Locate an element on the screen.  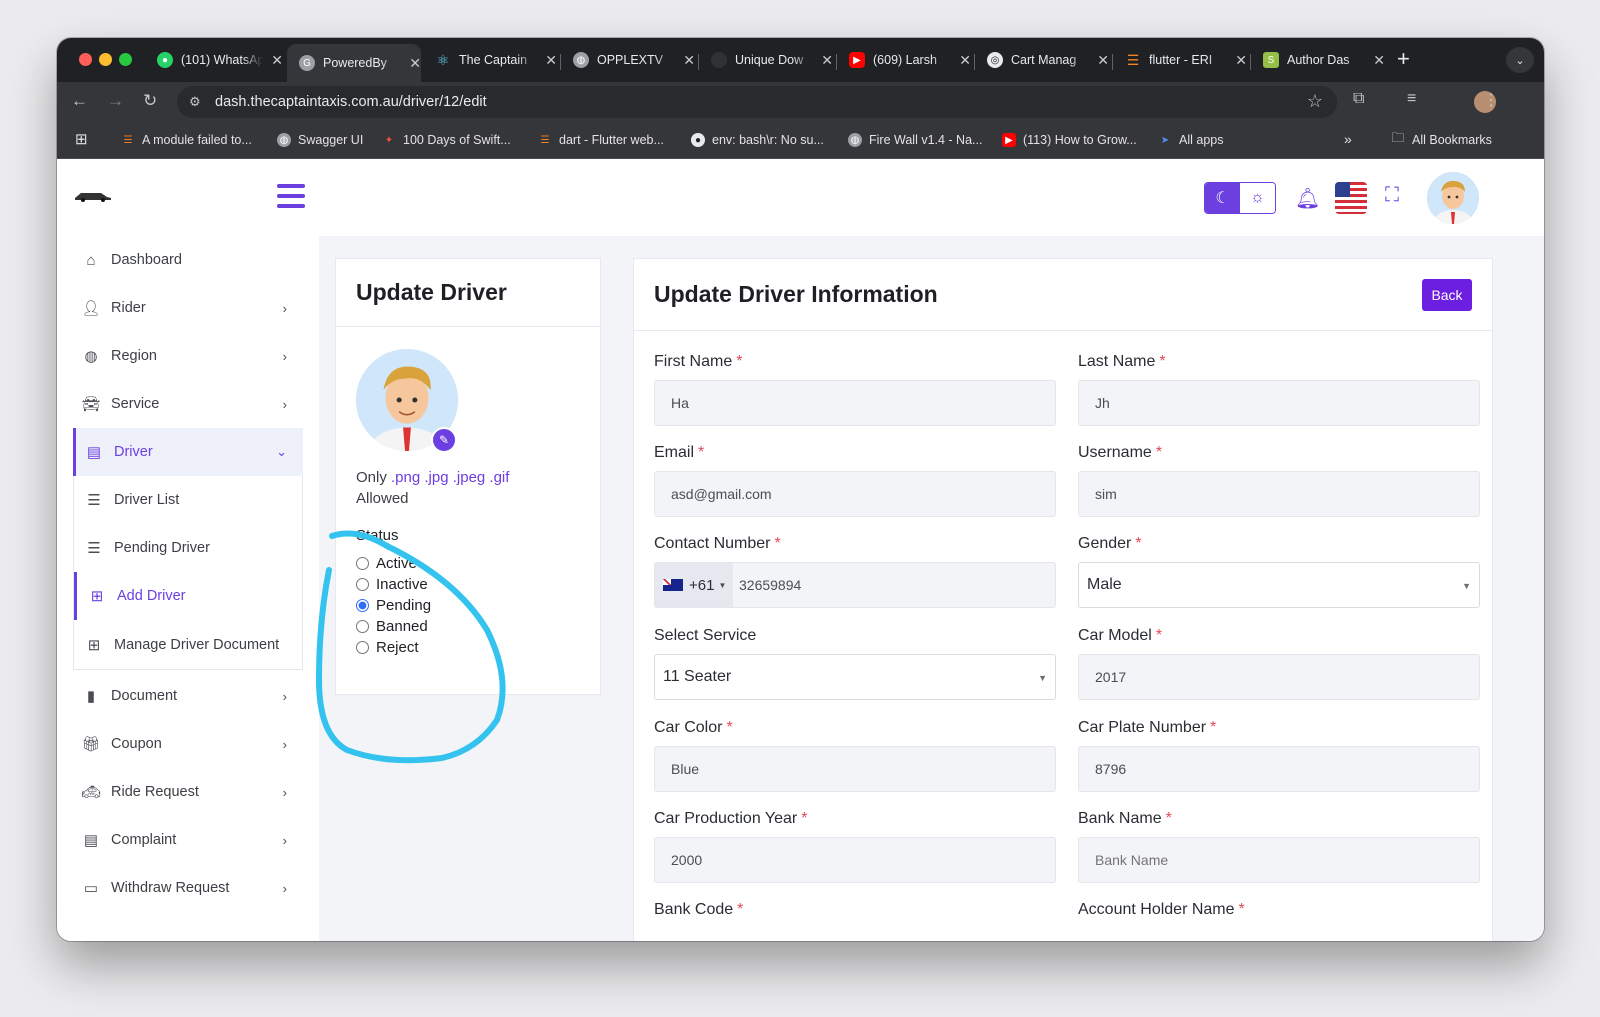
status-radio-pending: Pending is located at coordinates (393, 605).